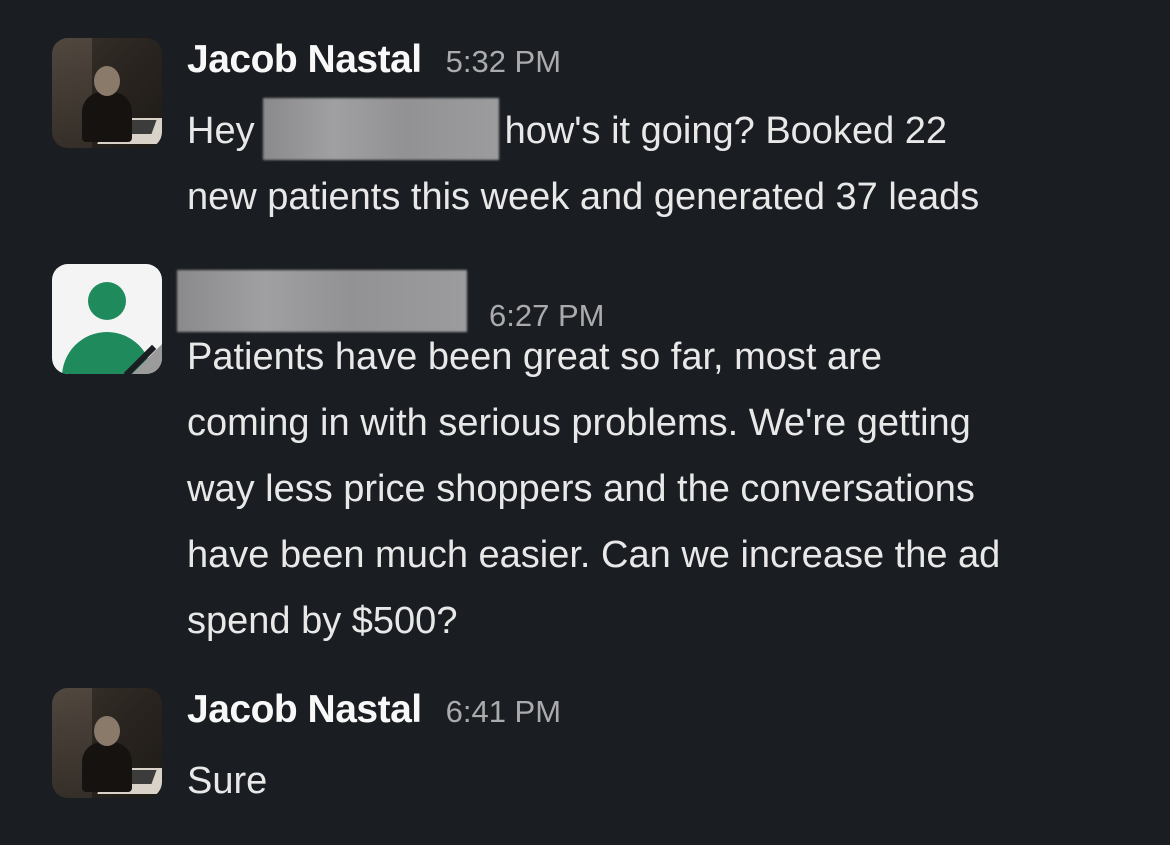 Image resolution: width=1170 pixels, height=845 pixels. What do you see at coordinates (503, 62) in the screenshot?
I see `timestamp: 5:32 PM` at bounding box center [503, 62].